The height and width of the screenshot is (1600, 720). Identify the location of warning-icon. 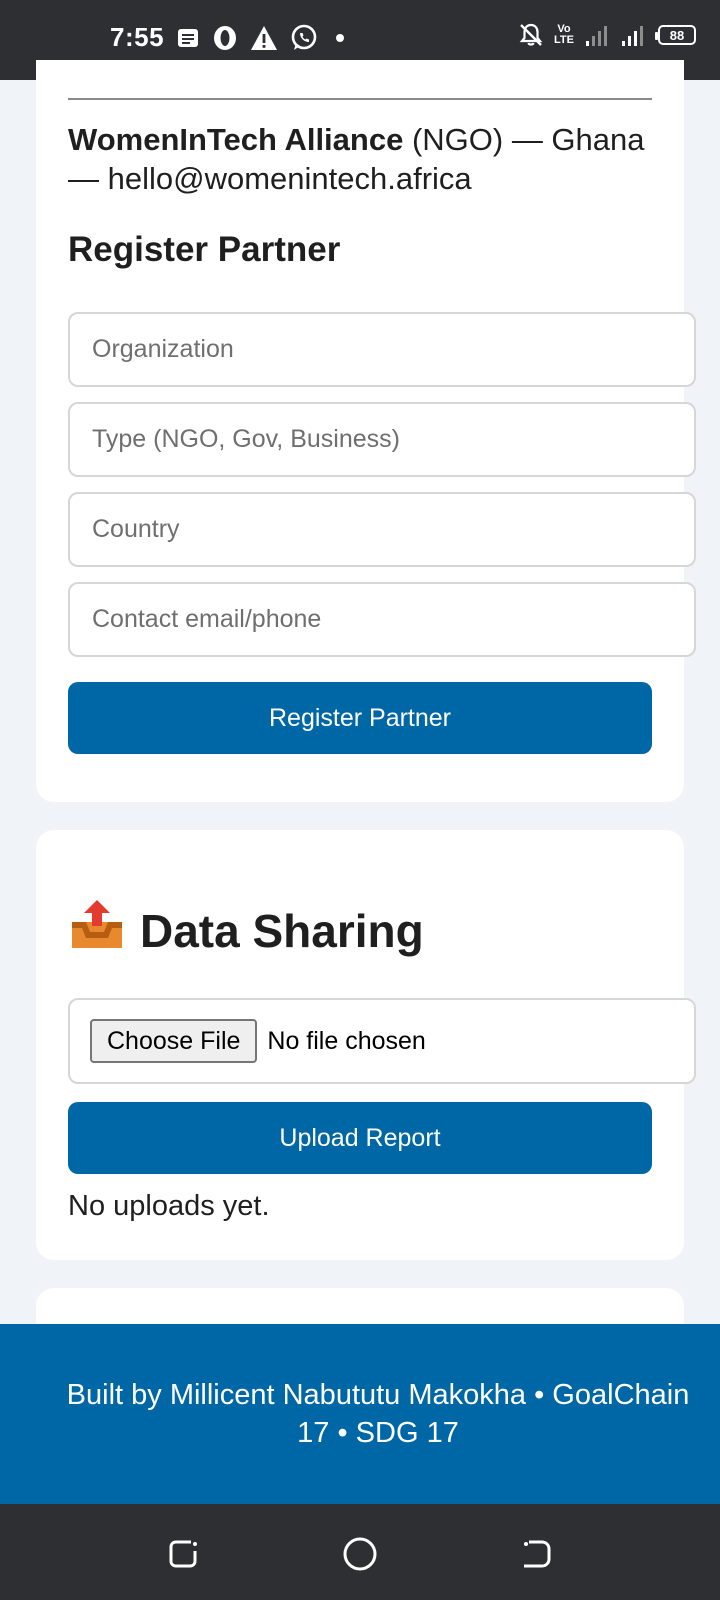
(264, 38).